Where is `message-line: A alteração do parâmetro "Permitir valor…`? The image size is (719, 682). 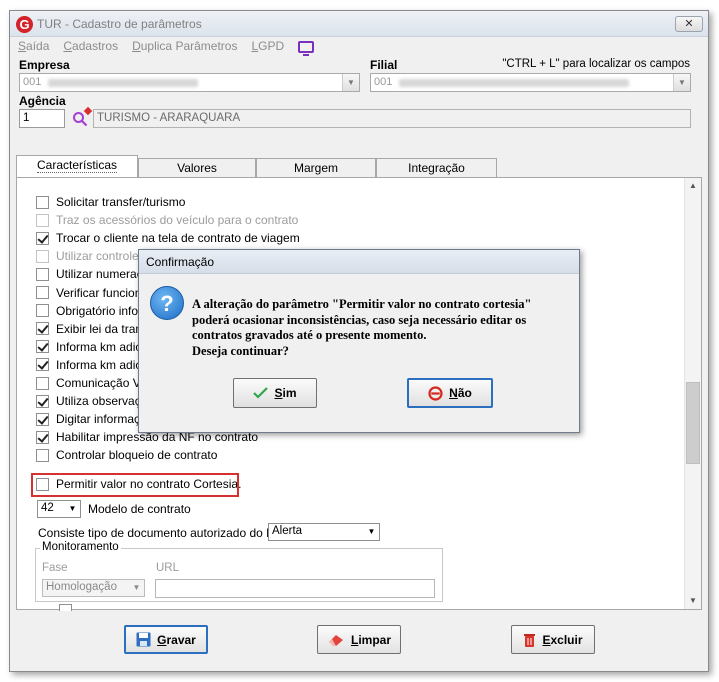 message-line: A alteração do parâmetro "Permitir valor… is located at coordinates (362, 304).